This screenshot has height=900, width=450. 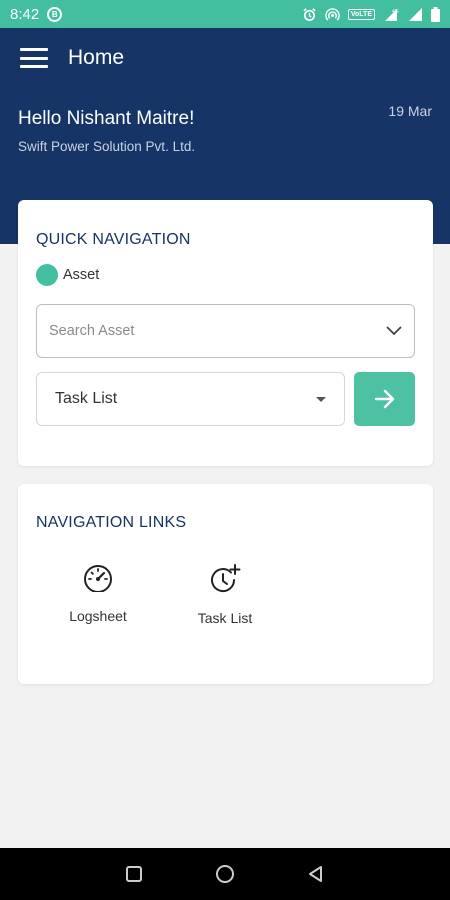 I want to click on arrow-right-icon, so click(x=384, y=399).